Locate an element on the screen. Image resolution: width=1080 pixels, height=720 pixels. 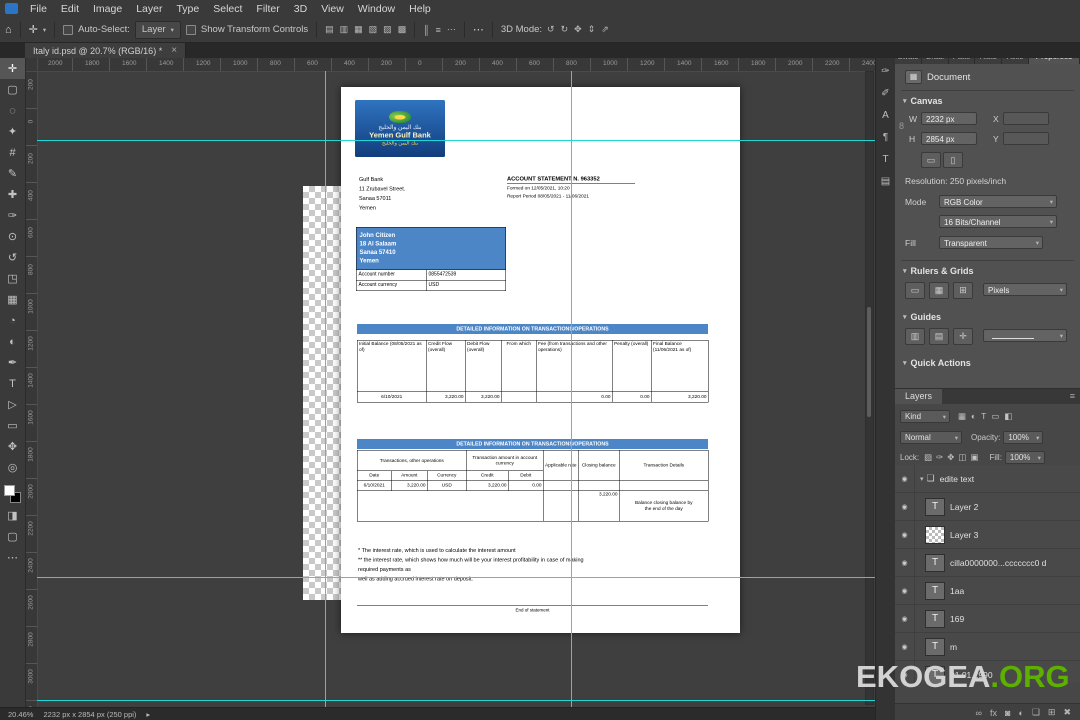
move-tool: ✛ is located at coordinates (12, 68).